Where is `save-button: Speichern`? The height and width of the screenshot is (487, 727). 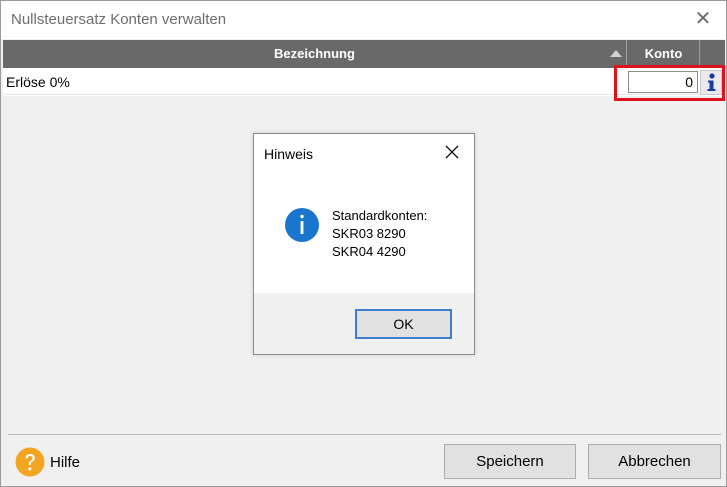
save-button: Speichern is located at coordinates (510, 461).